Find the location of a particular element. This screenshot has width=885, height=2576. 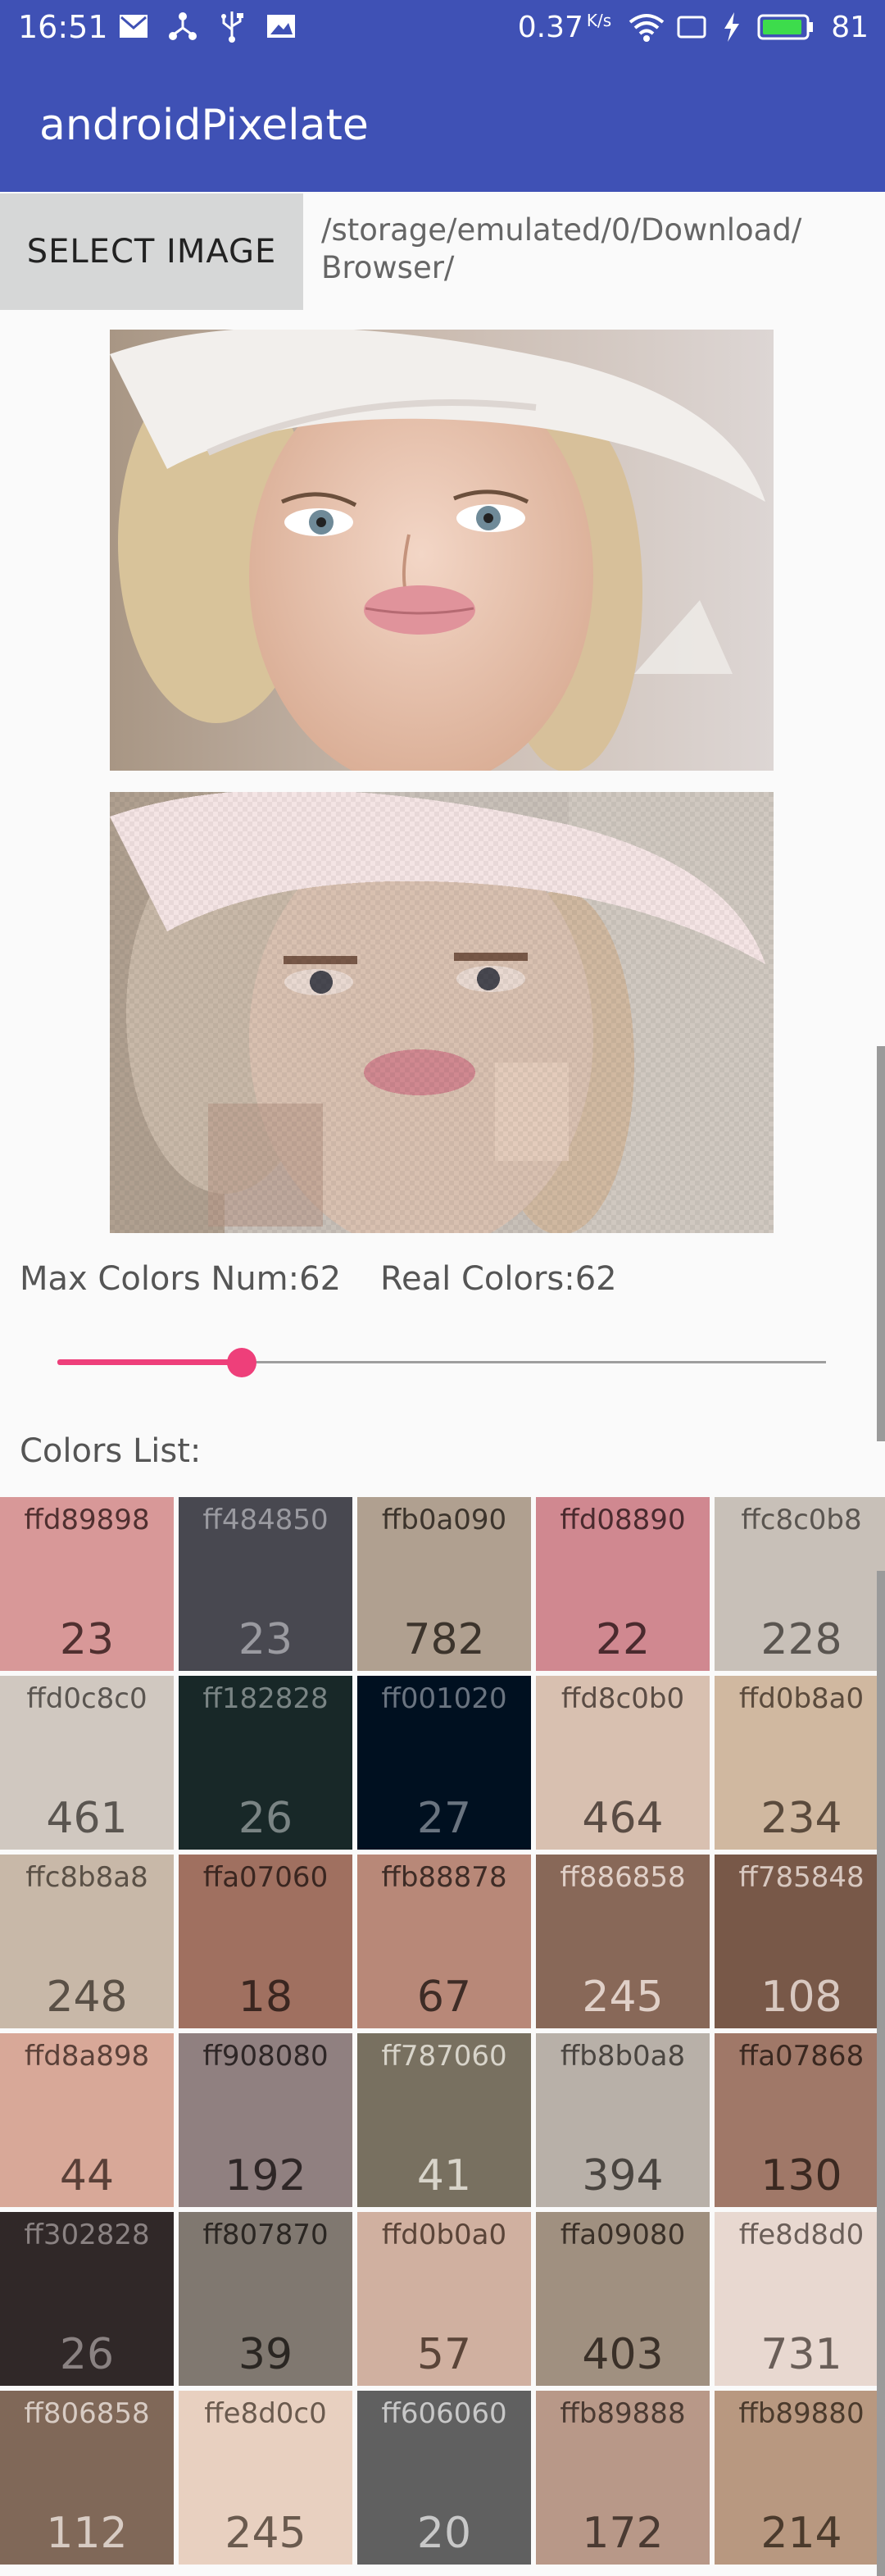

color-cell: ffc8b8a8 248 is located at coordinates (87, 1942).